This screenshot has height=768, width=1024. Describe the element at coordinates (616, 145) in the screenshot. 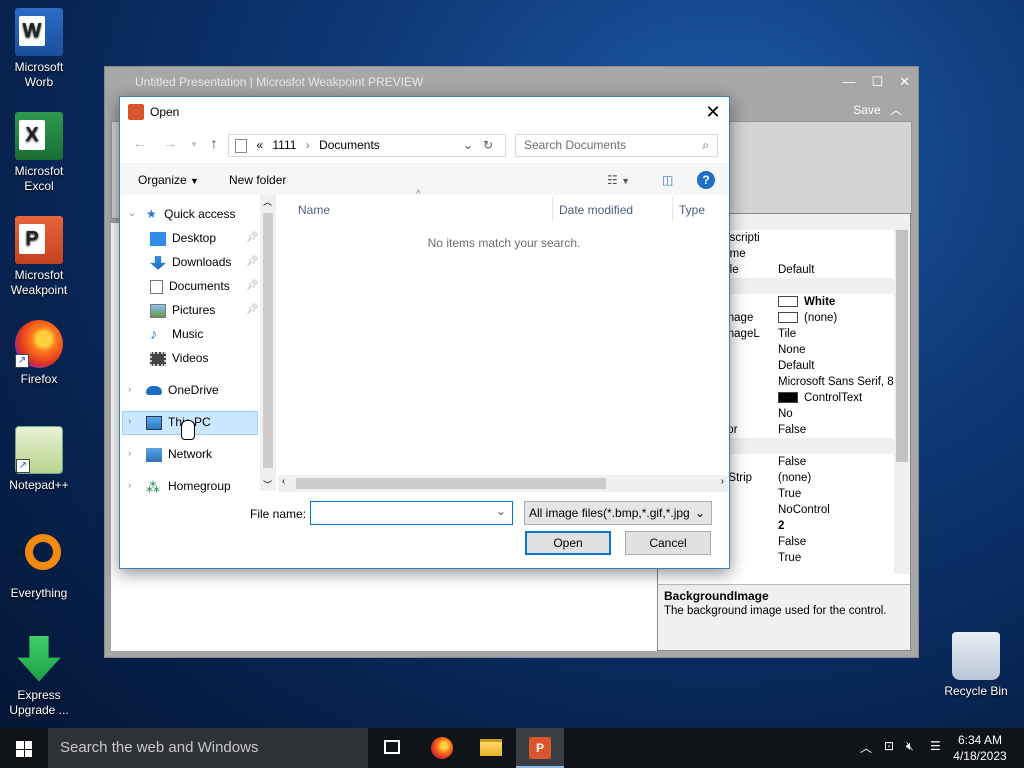

I see `search-input: Search Documents ⌕` at that location.